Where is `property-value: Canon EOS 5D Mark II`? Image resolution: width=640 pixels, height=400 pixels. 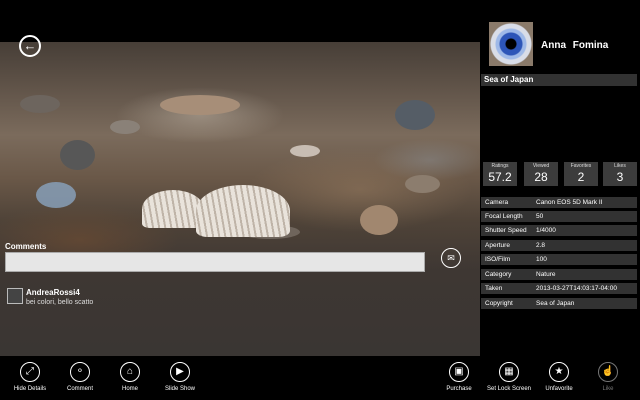
property-value: Canon EOS 5D Mark II is located at coordinates (569, 202).